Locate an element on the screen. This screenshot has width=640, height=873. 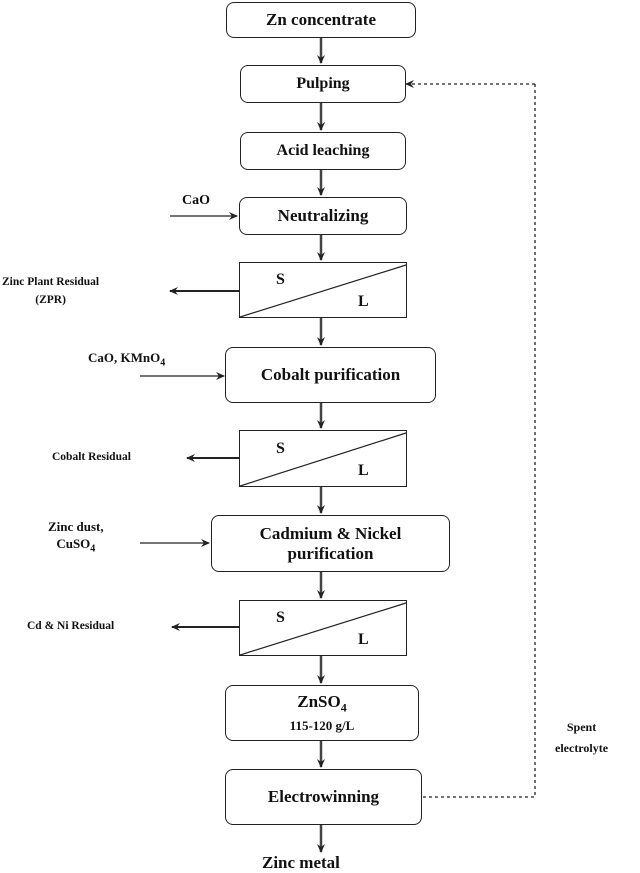
neutralizing-label: Neutralizing is located at coordinates (323, 215).